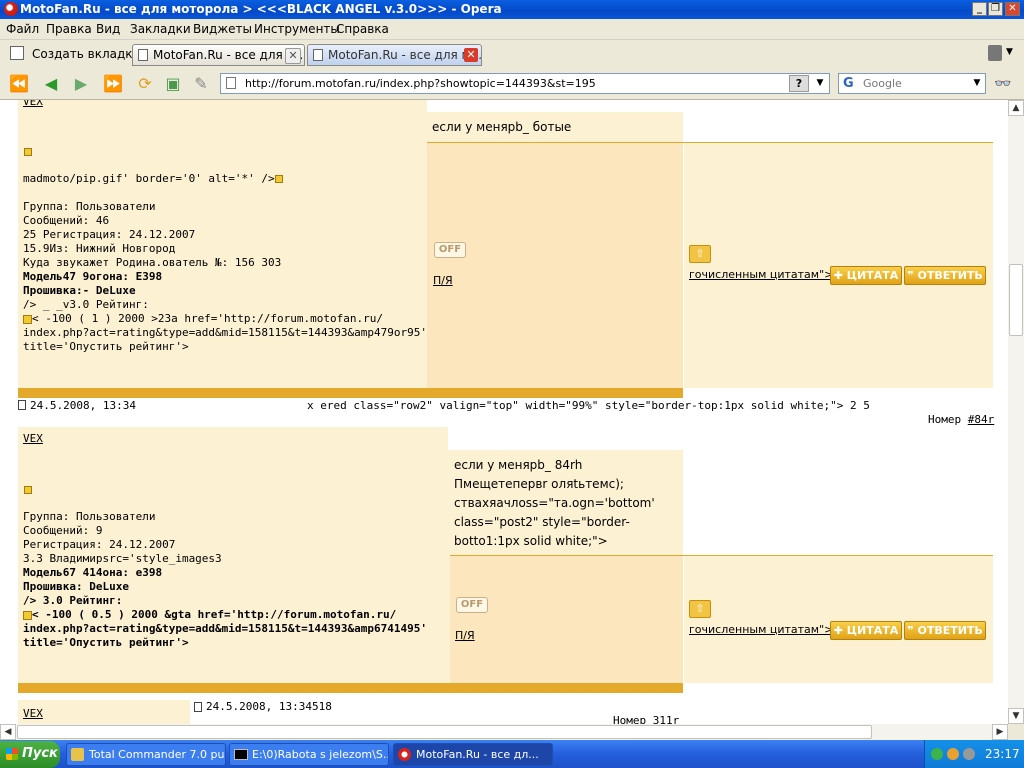 Image resolution: width=1024 pixels, height=768 pixels. I want to click on close-icon: ✕, so click(1012, 9).